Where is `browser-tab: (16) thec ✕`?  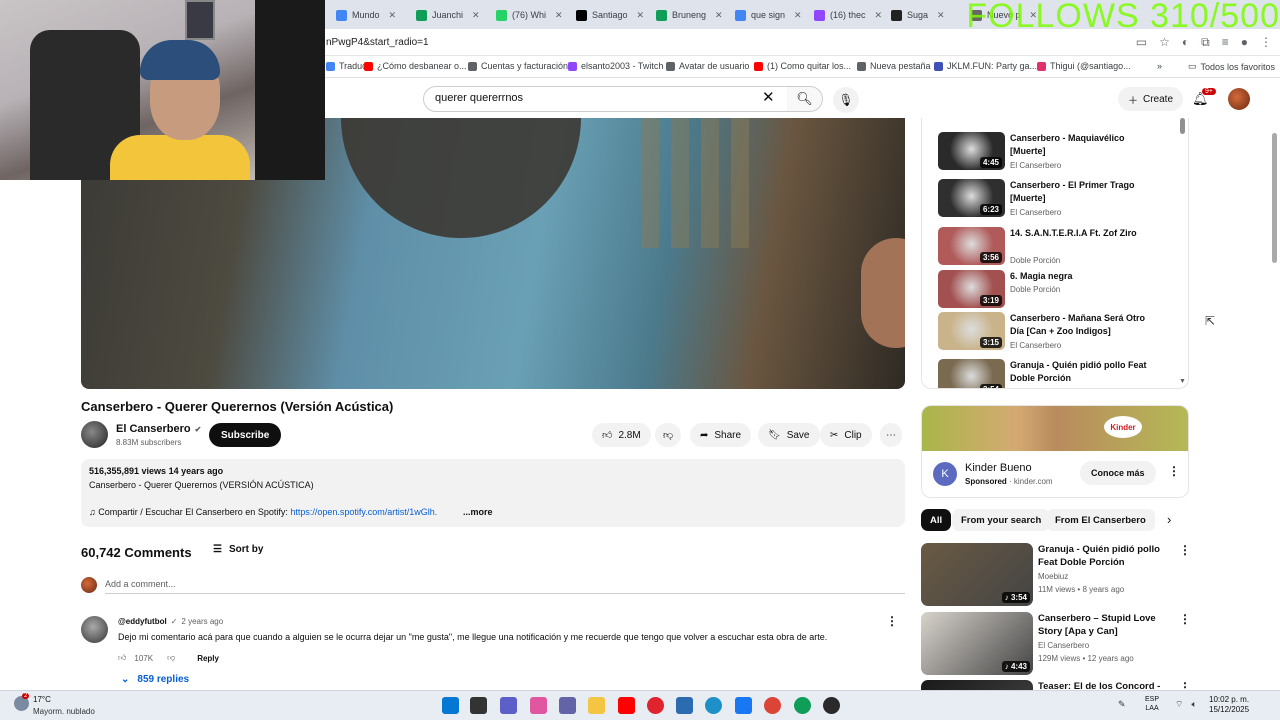
browser-tab: (16) thec ✕ is located at coordinates (848, 15).